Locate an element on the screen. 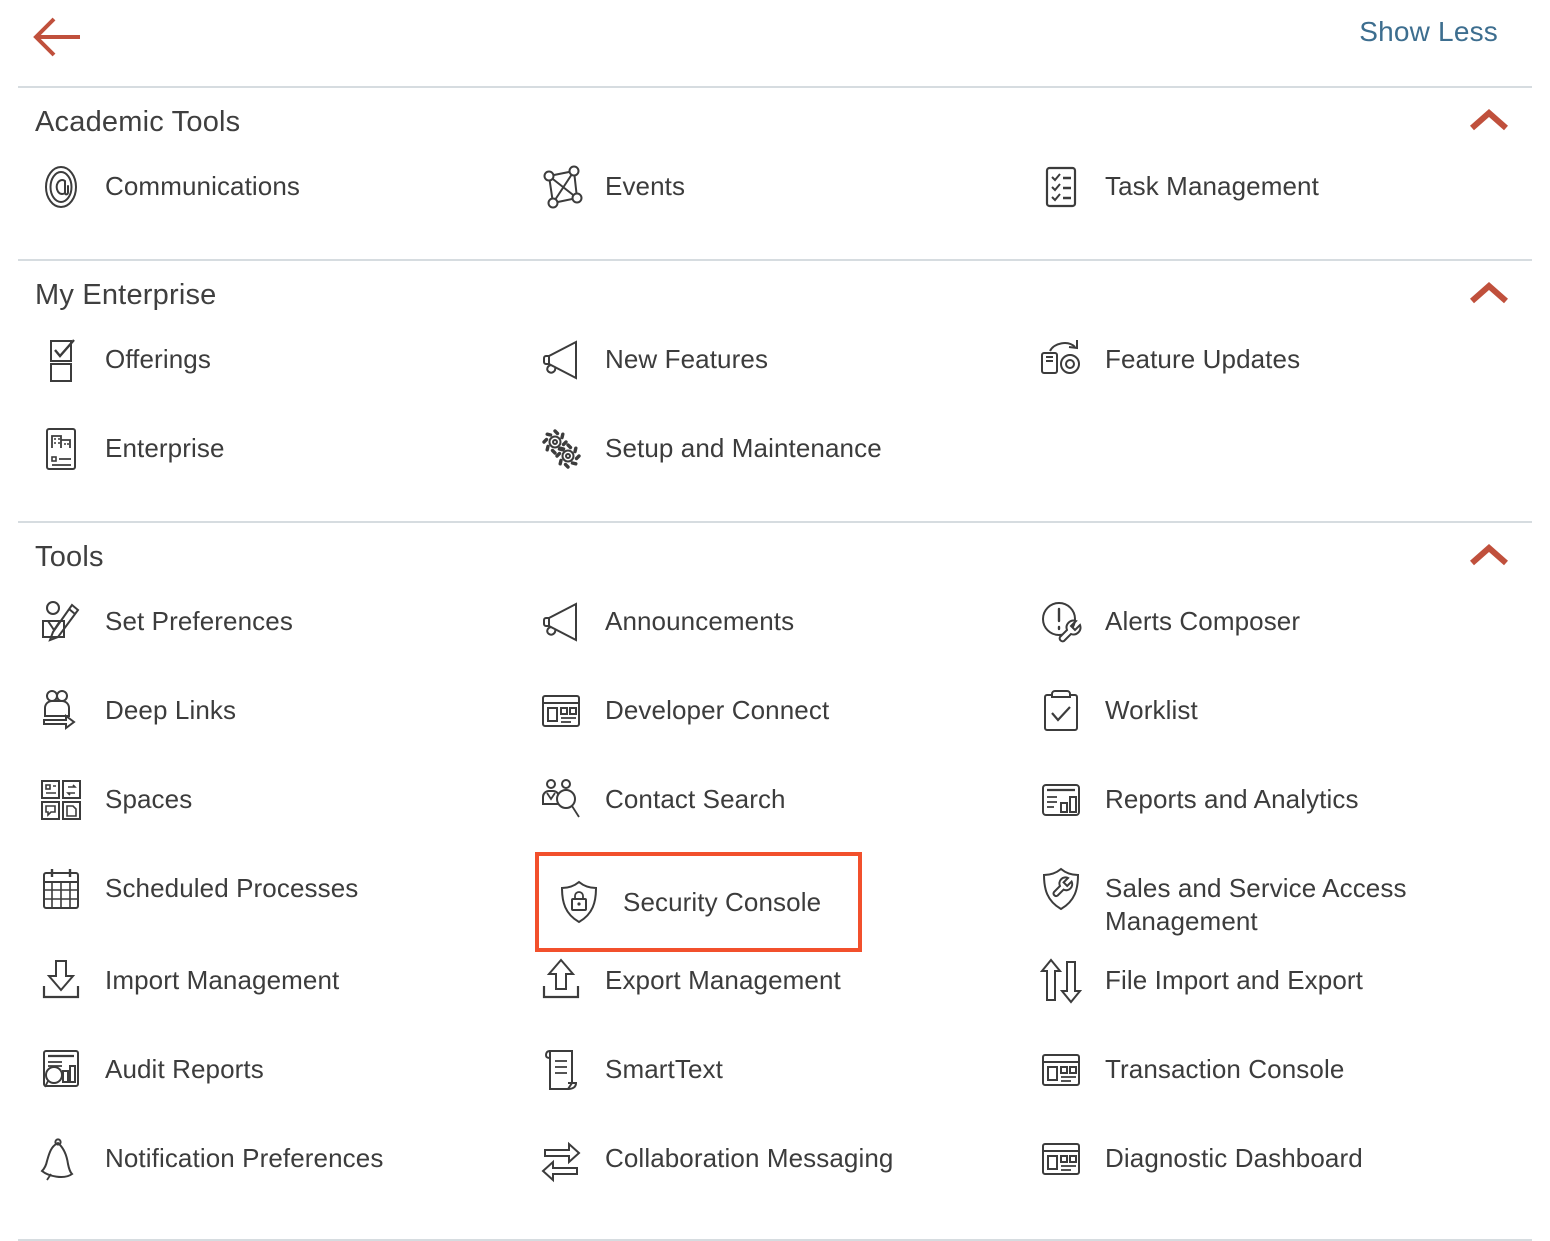 The width and height of the screenshot is (1550, 1241). tile-grid-academic-tools: Communications Events Task Management is located at coordinates (775, 206).